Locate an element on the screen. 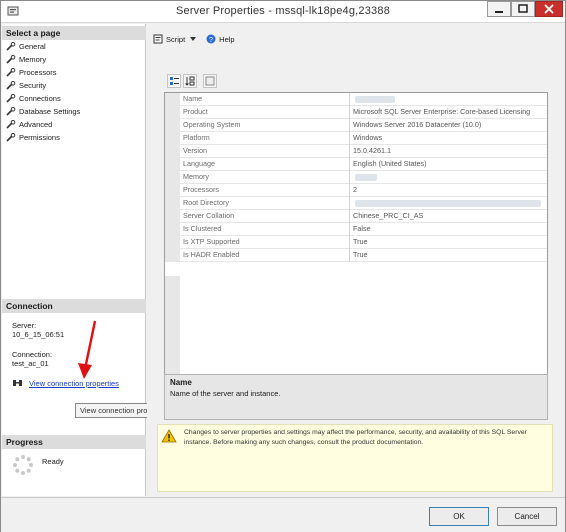  page-item-label: Security is located at coordinates (33, 85).